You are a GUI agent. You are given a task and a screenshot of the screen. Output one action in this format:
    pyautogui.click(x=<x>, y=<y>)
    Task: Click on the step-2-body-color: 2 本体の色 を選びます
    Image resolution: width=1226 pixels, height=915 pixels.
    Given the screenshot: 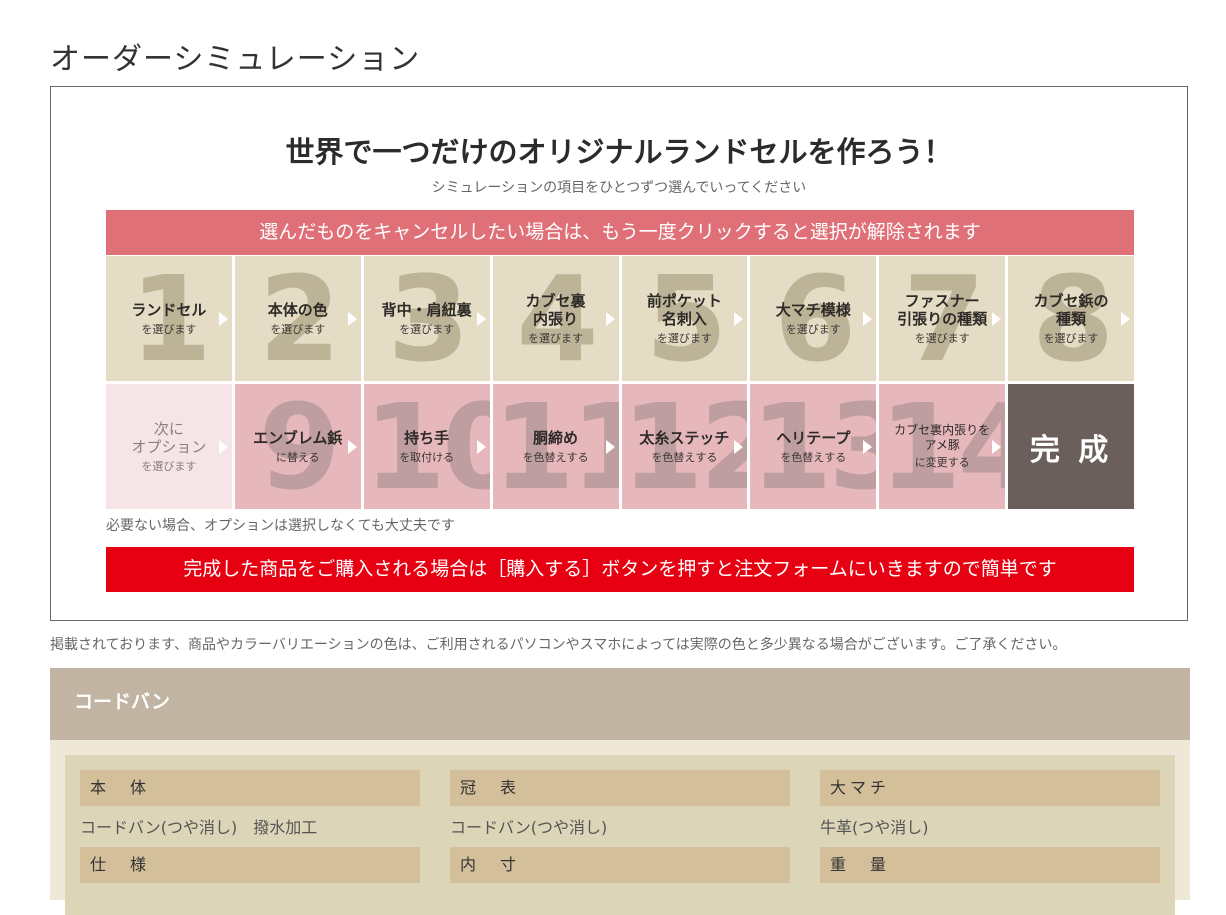 What is the action you would take?
    pyautogui.click(x=297, y=318)
    